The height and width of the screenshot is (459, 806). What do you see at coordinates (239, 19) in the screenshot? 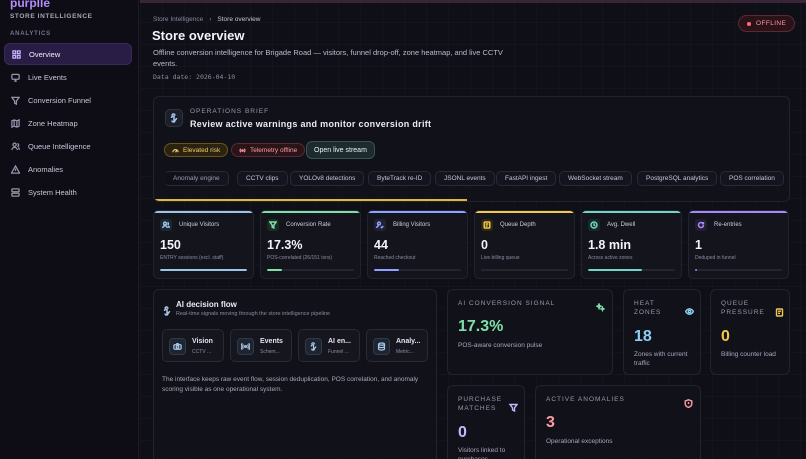
I see `breadcrumb-current: Store overview` at bounding box center [239, 19].